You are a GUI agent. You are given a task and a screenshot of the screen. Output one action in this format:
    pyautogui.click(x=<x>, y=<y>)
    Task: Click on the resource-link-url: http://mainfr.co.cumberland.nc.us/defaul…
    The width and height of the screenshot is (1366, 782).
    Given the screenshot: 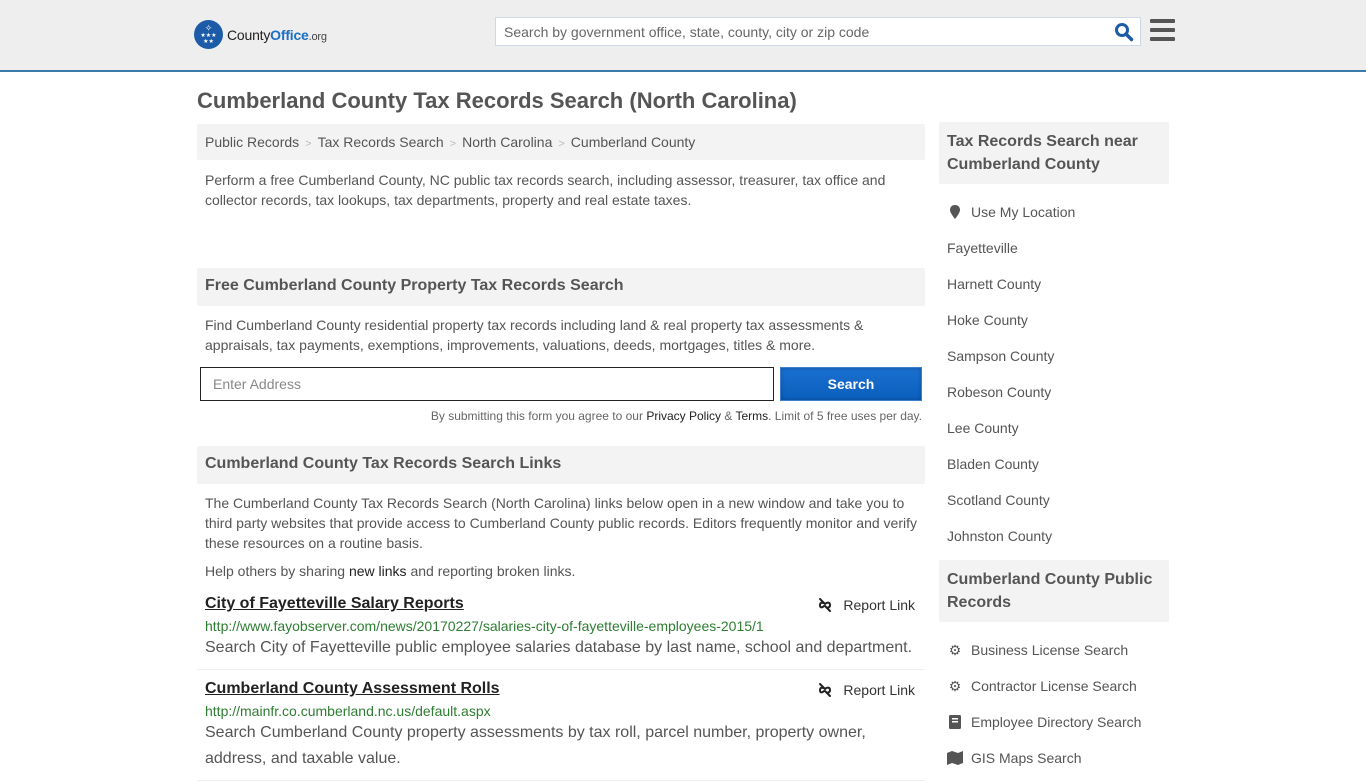 What is the action you would take?
    pyautogui.click(x=561, y=711)
    